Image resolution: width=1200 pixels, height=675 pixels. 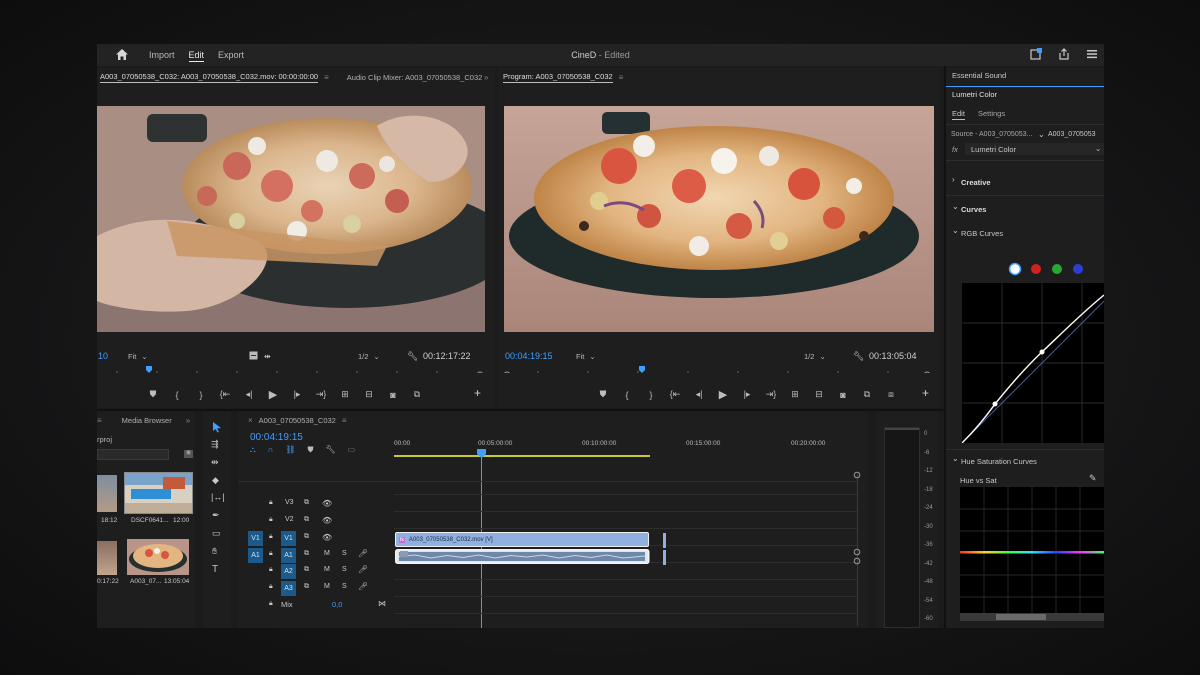 I want to click on clip-item-selected, so click(x=158, y=493).